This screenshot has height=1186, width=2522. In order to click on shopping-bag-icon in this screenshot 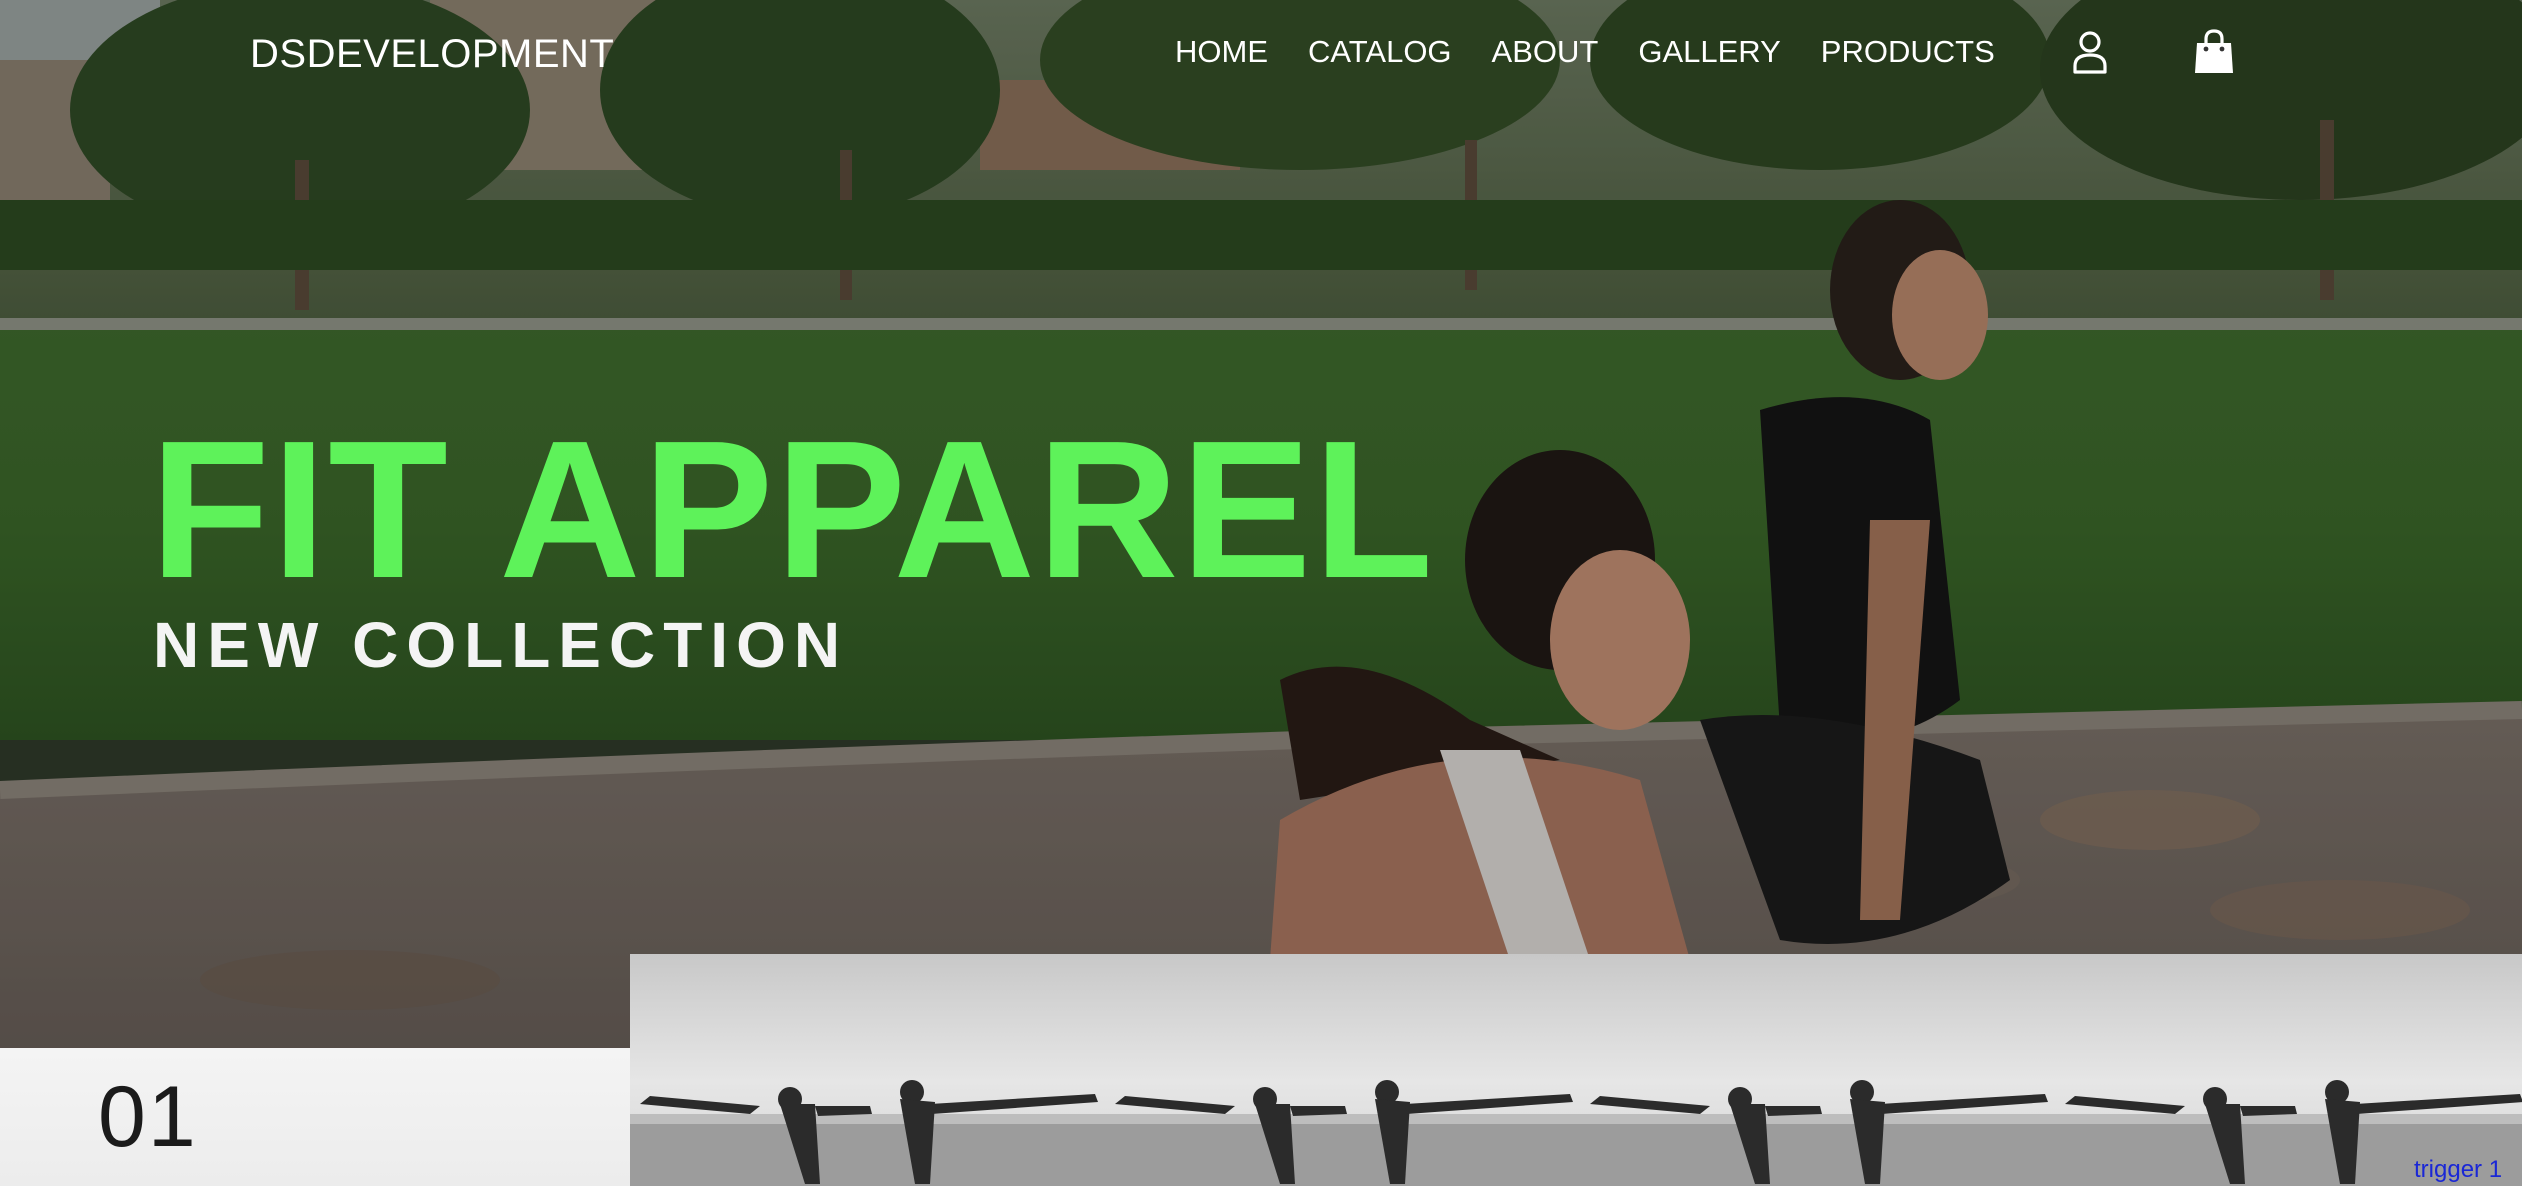, I will do `click(2214, 53)`.